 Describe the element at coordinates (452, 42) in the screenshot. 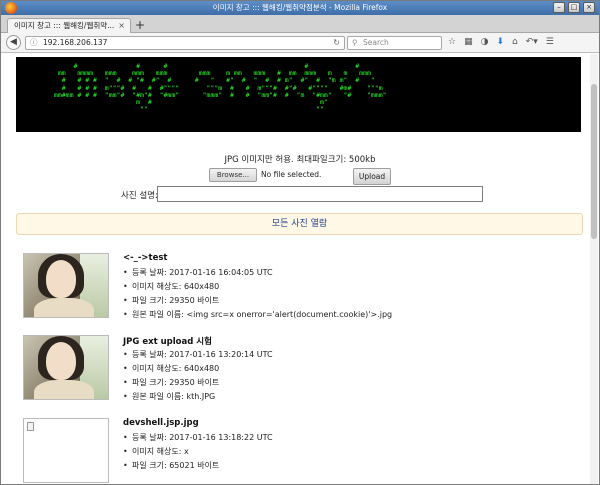

I see `star-icon: ☆` at that location.